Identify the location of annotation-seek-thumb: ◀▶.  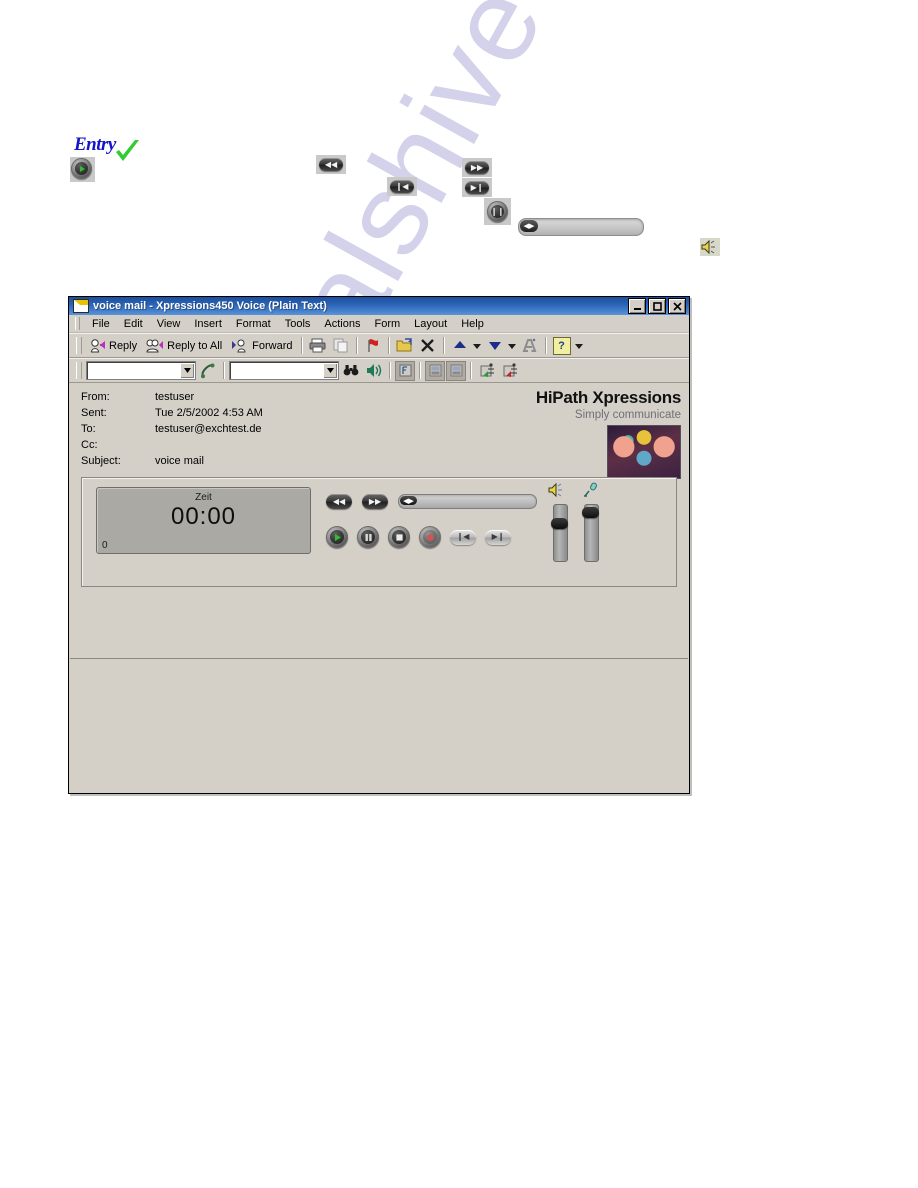
(529, 226).